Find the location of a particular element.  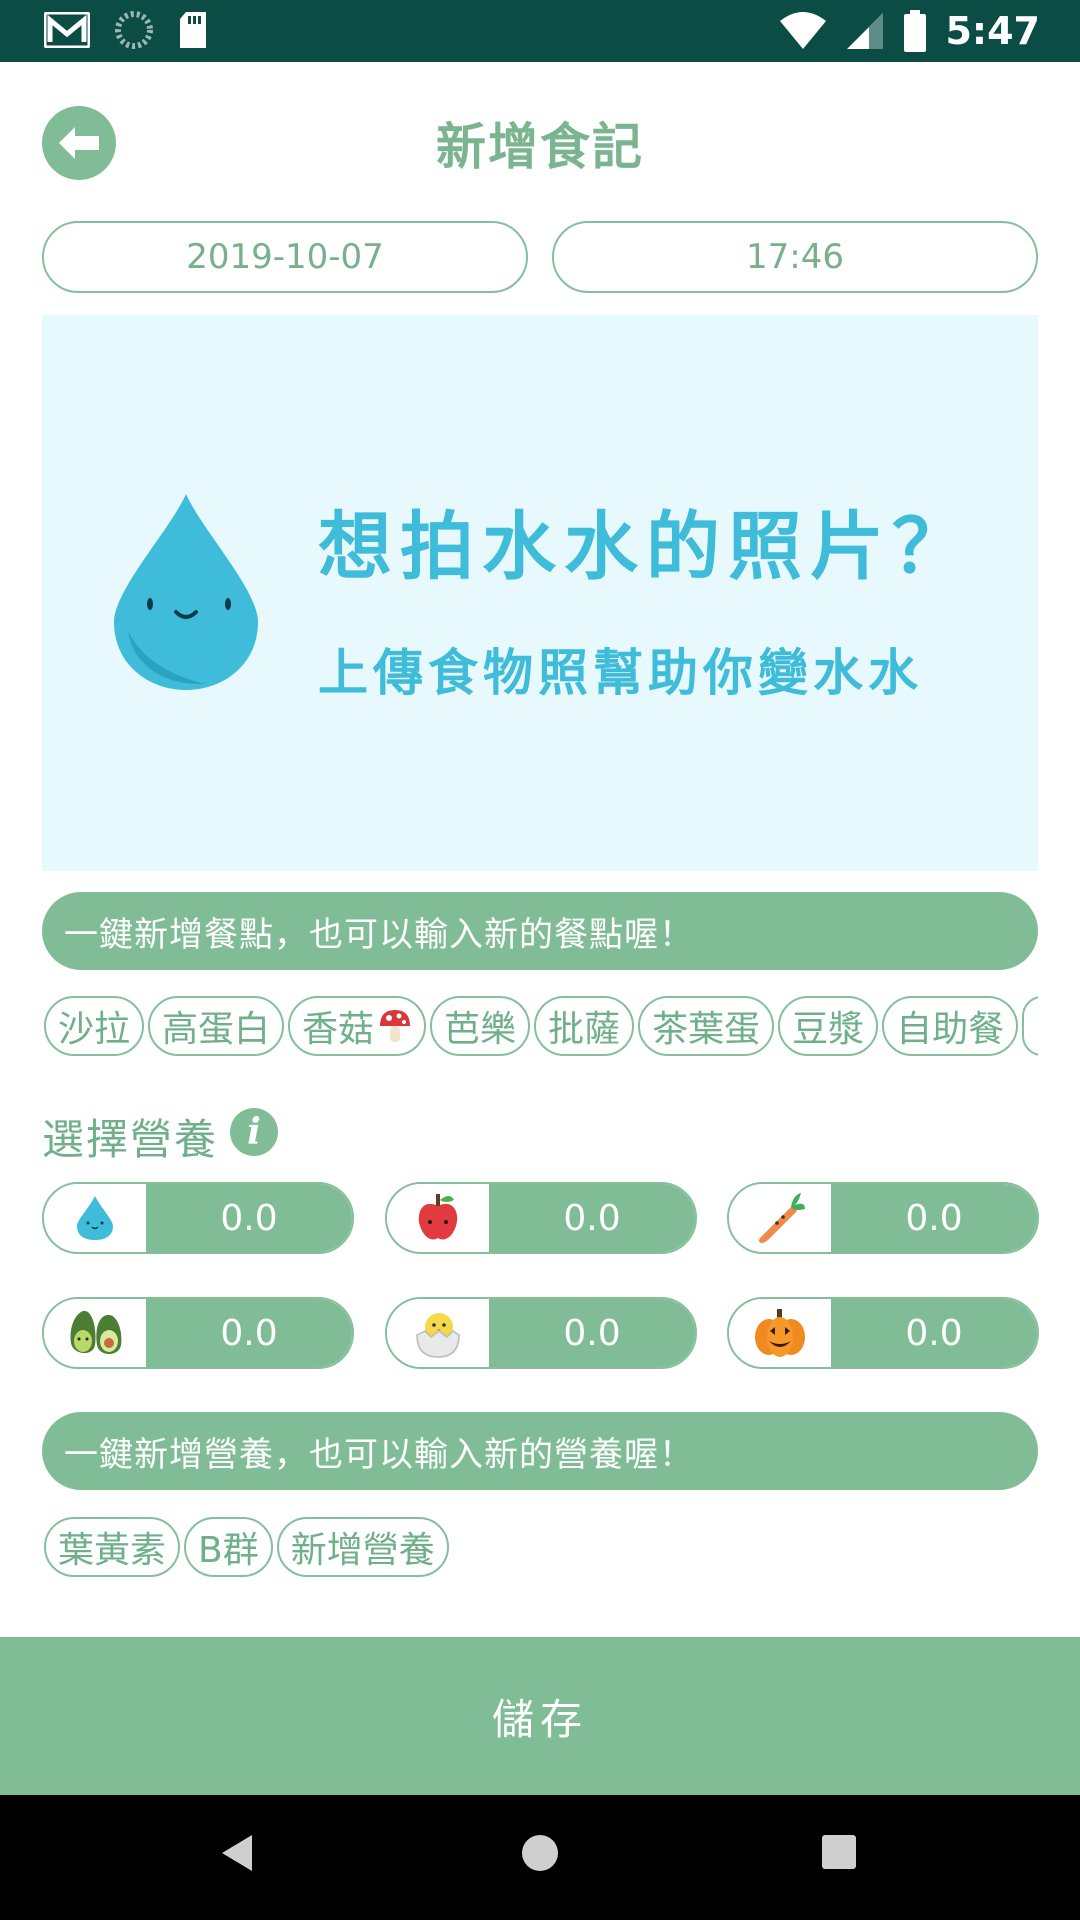

save-button: 儲存 is located at coordinates (540, 1716).